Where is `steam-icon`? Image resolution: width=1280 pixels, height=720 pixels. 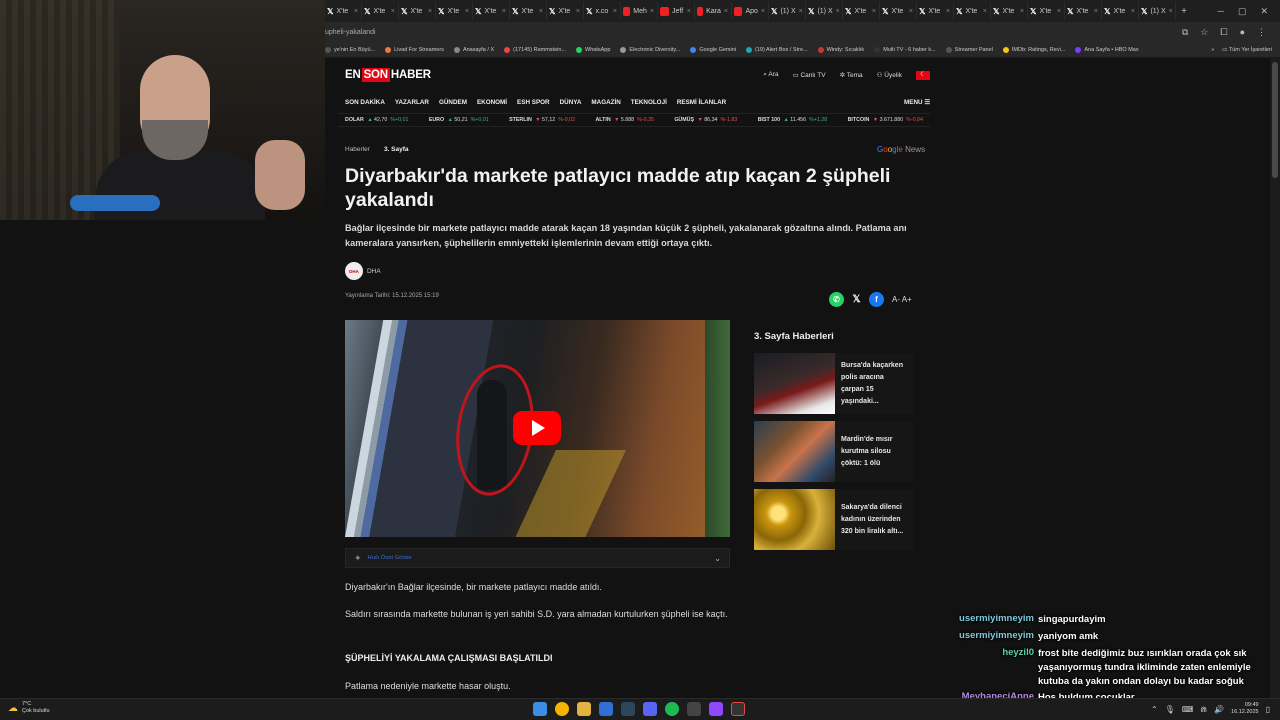 steam-icon is located at coordinates (628, 709).